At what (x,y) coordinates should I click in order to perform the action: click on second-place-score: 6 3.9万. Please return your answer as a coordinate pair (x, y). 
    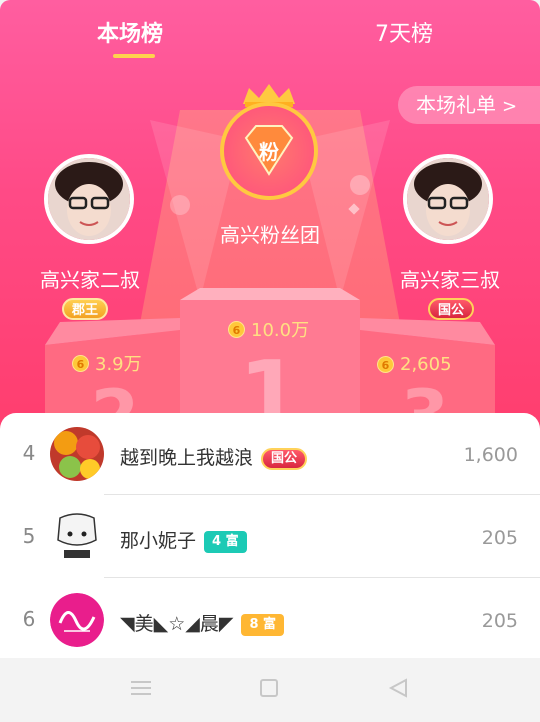
    Looking at the image, I should click on (107, 363).